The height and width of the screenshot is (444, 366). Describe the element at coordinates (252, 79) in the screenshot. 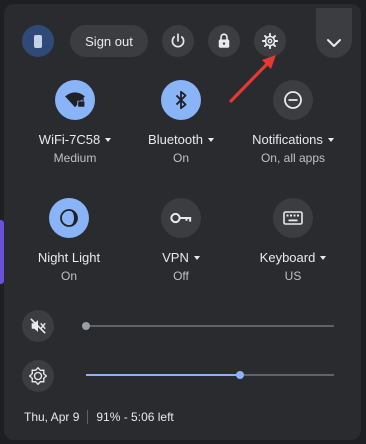

I see `annotation-arrow-icon` at that location.